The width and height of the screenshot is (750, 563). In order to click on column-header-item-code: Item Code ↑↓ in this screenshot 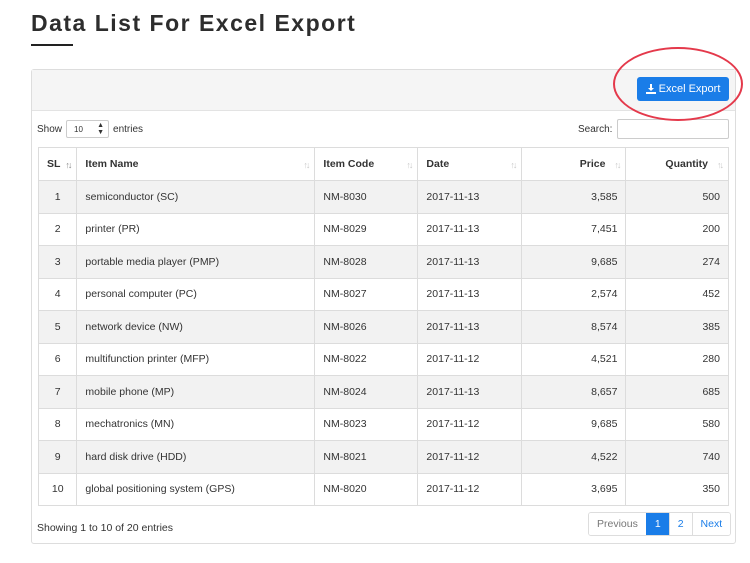, I will do `click(366, 164)`.